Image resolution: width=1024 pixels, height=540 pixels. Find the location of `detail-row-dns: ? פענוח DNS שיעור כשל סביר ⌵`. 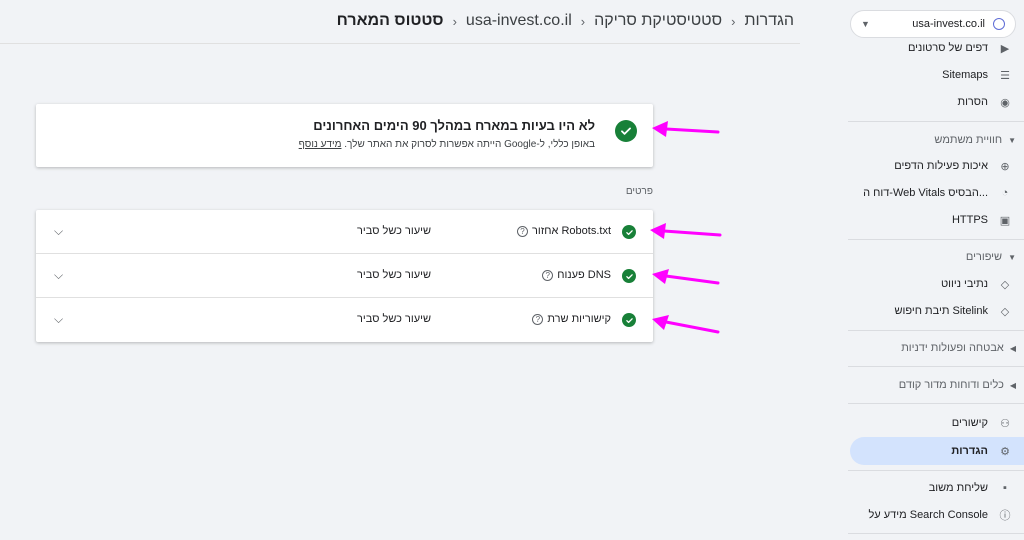

detail-row-dns: ? פענוח DNS שיעור כשל סביר ⌵ is located at coordinates (344, 276).